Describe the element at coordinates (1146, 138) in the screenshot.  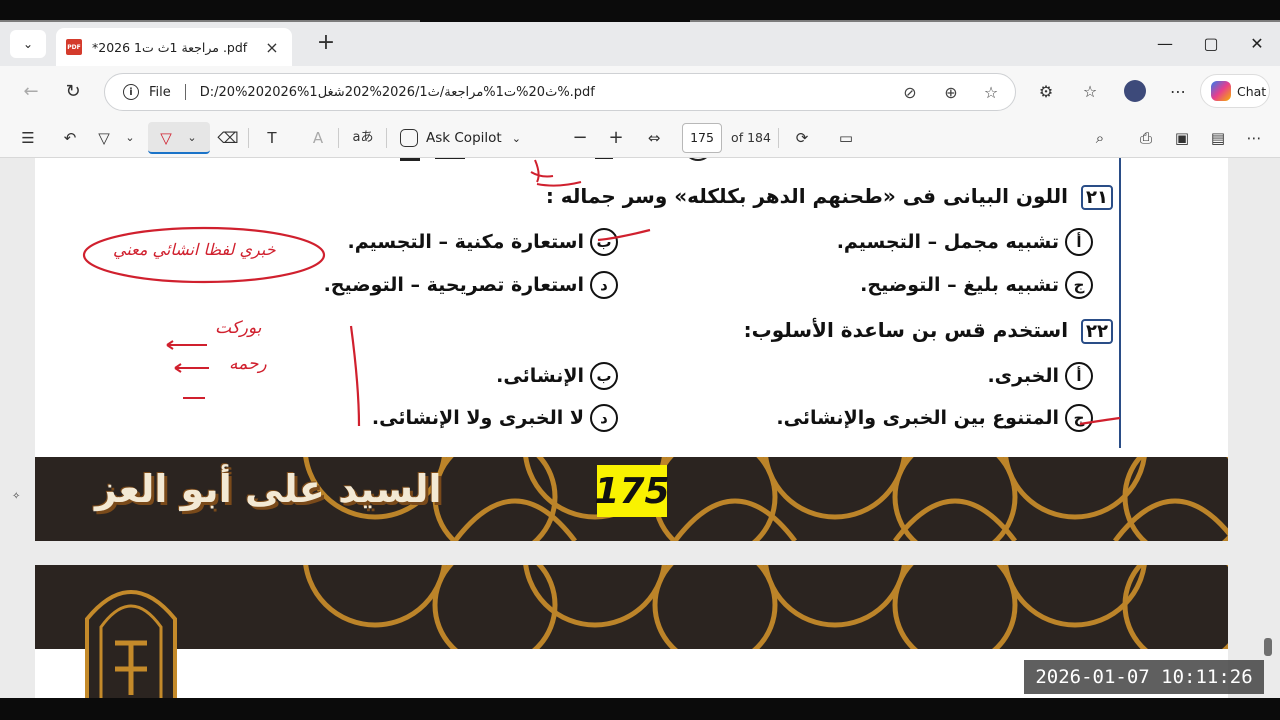
I see `print-icon: ⎙` at that location.